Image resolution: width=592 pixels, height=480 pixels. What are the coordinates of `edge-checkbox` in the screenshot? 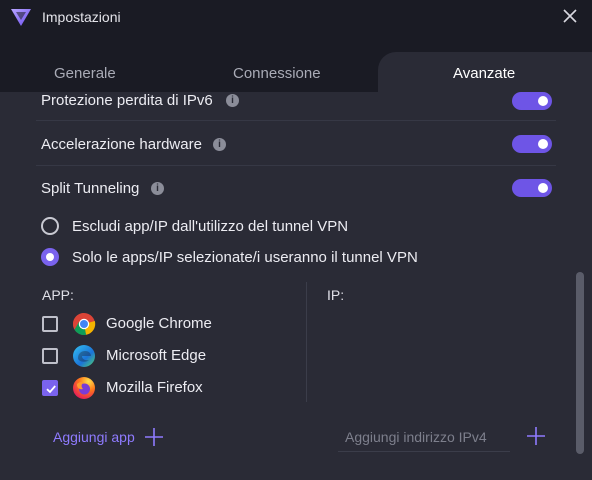 It's located at (50, 356).